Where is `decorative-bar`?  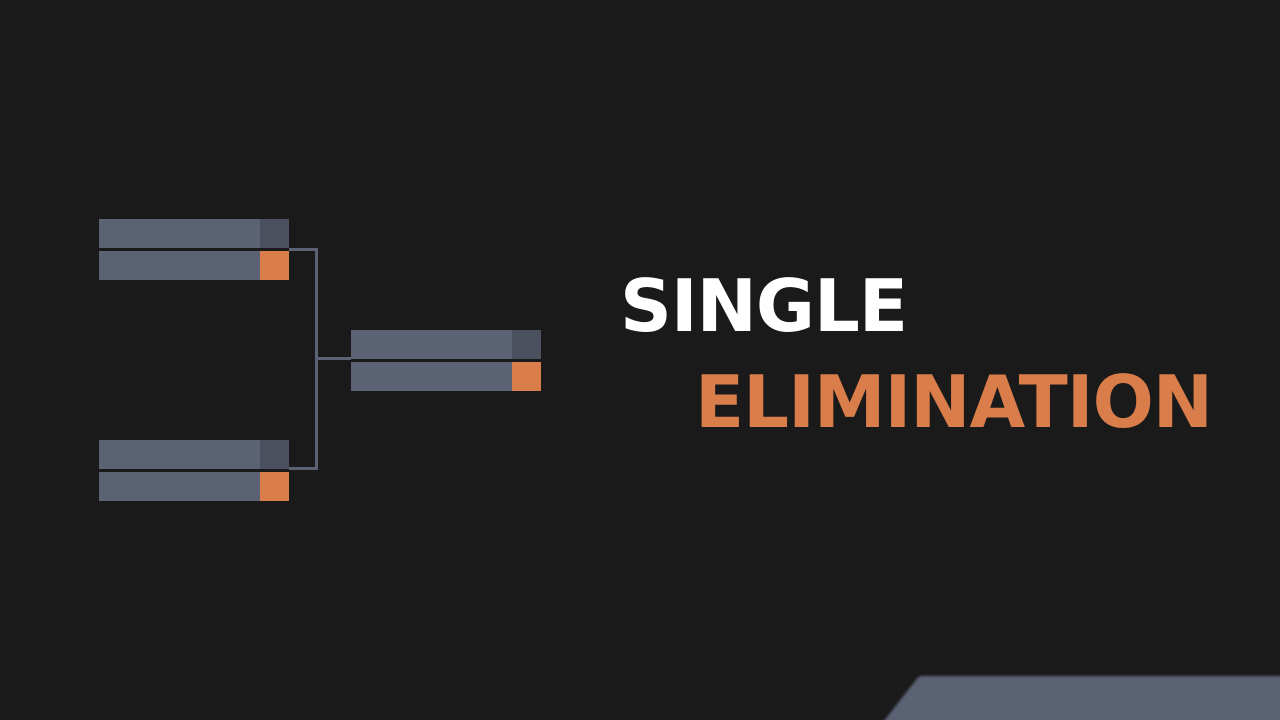
decorative-bar is located at coordinates (1080, 698).